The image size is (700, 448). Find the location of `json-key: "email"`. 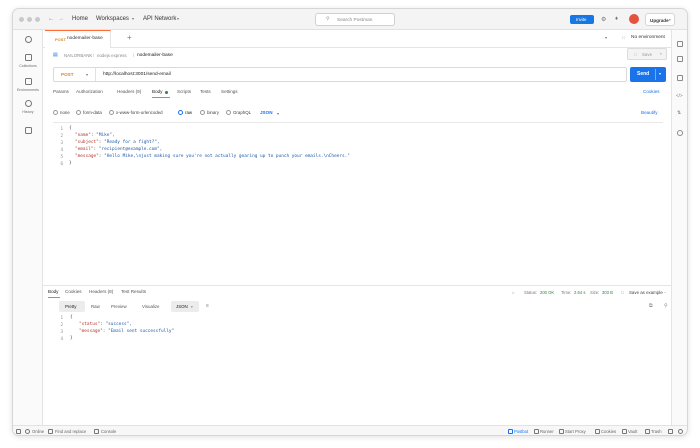

json-key: "email" is located at coordinates (84, 149).